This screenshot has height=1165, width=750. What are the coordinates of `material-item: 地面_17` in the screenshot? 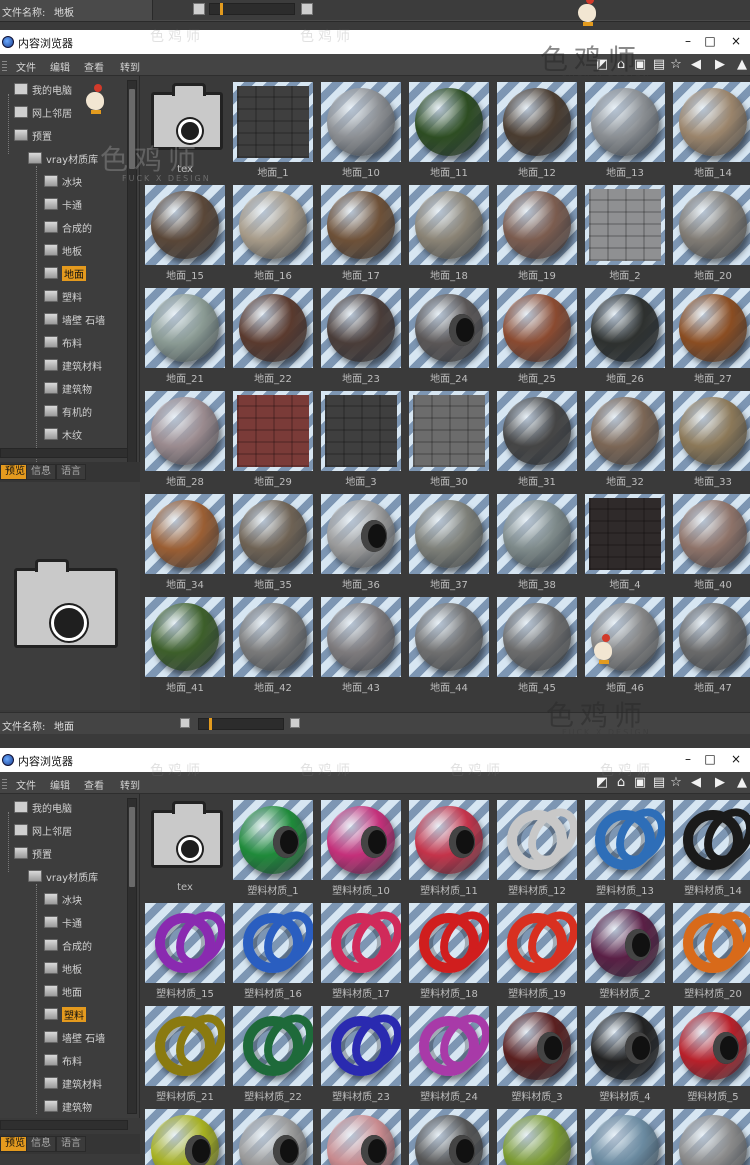 It's located at (361, 233).